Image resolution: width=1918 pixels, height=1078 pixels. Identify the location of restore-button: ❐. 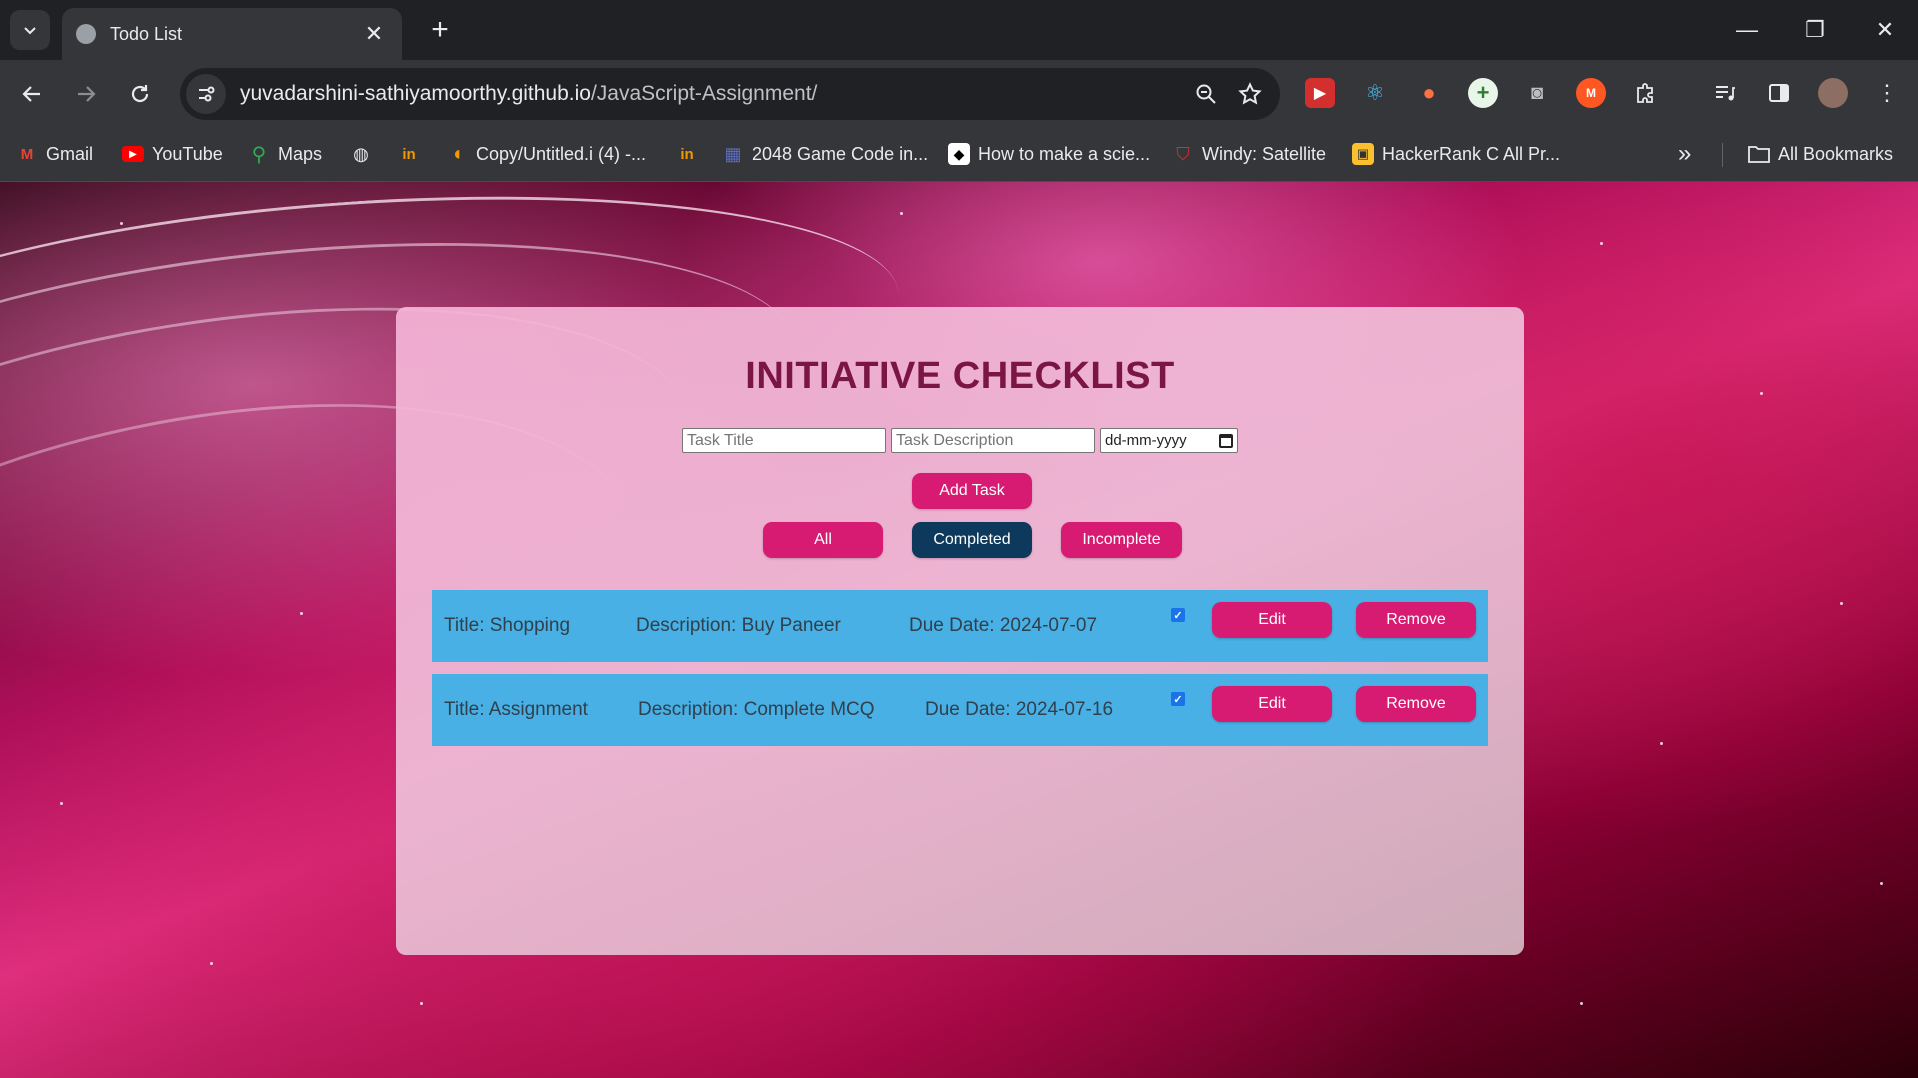
(1815, 30).